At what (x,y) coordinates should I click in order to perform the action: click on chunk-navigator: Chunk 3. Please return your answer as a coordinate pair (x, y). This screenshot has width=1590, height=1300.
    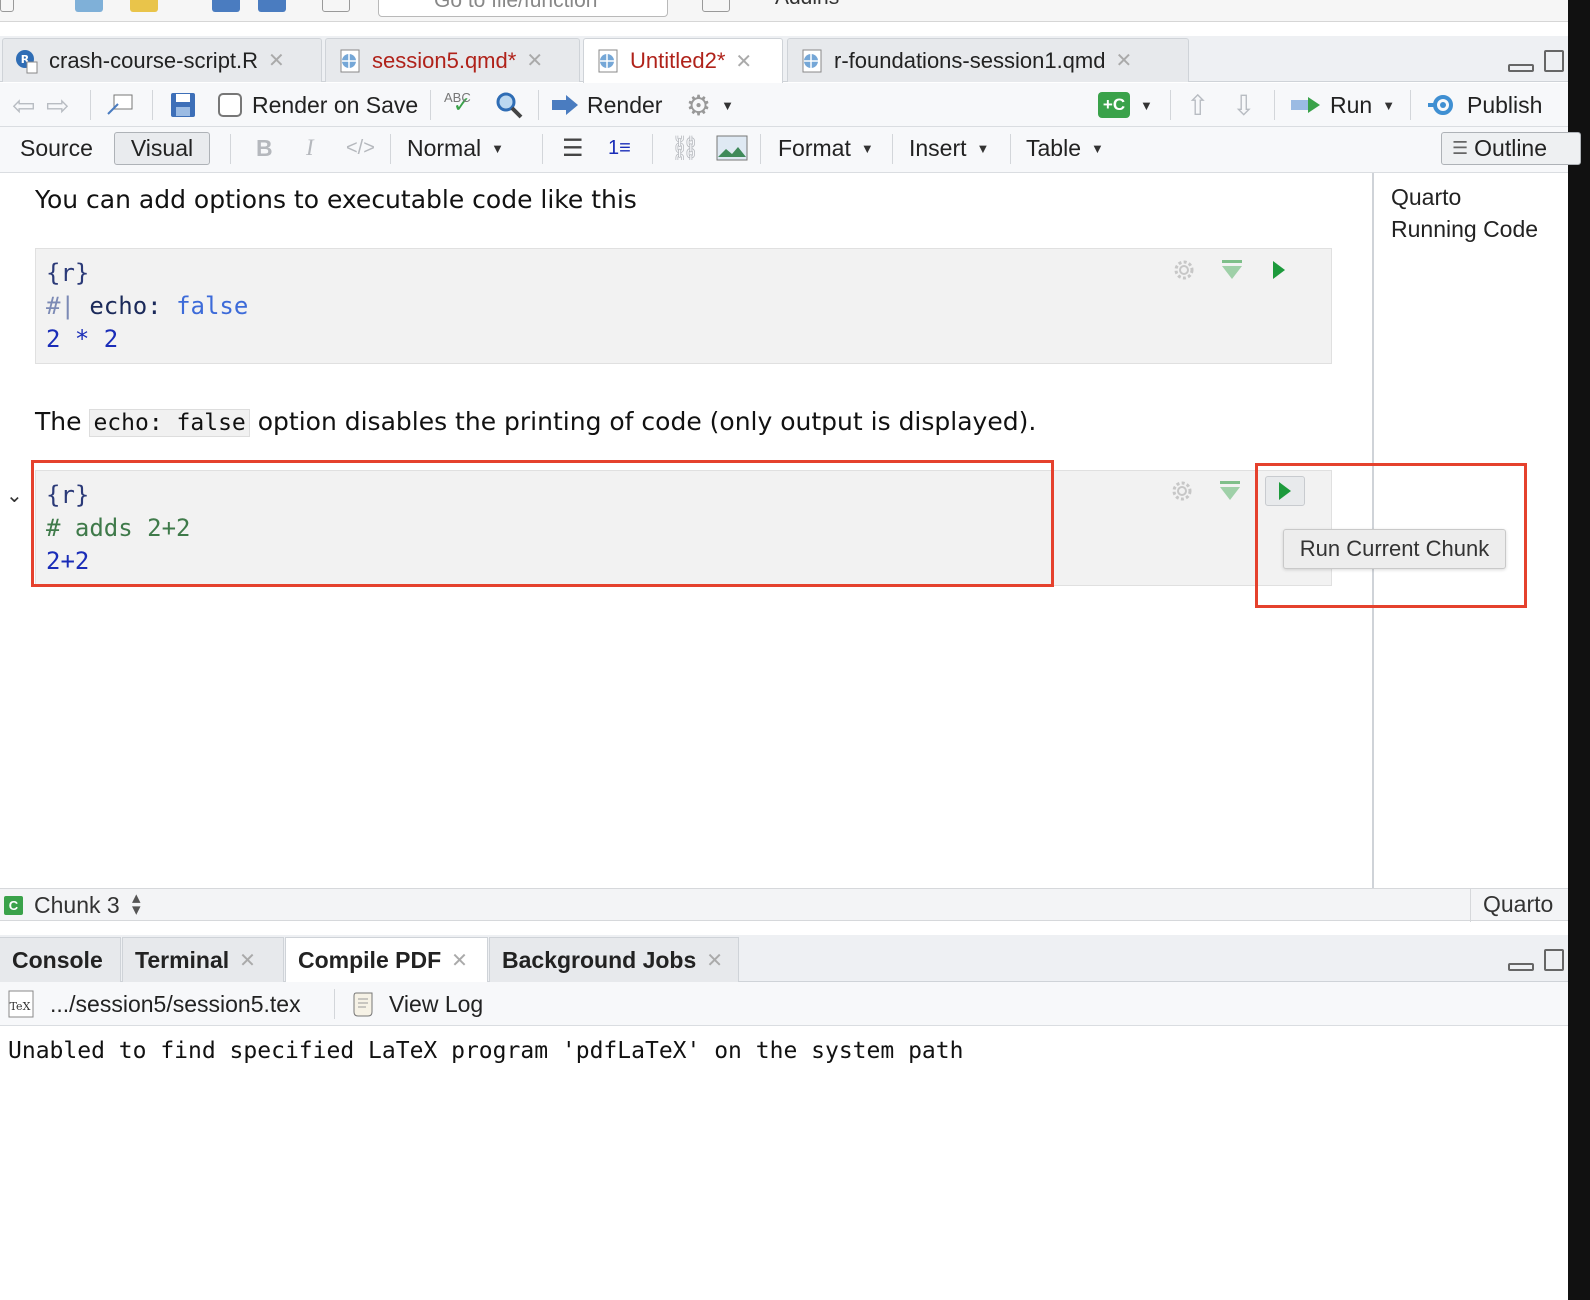
    Looking at the image, I should click on (77, 905).